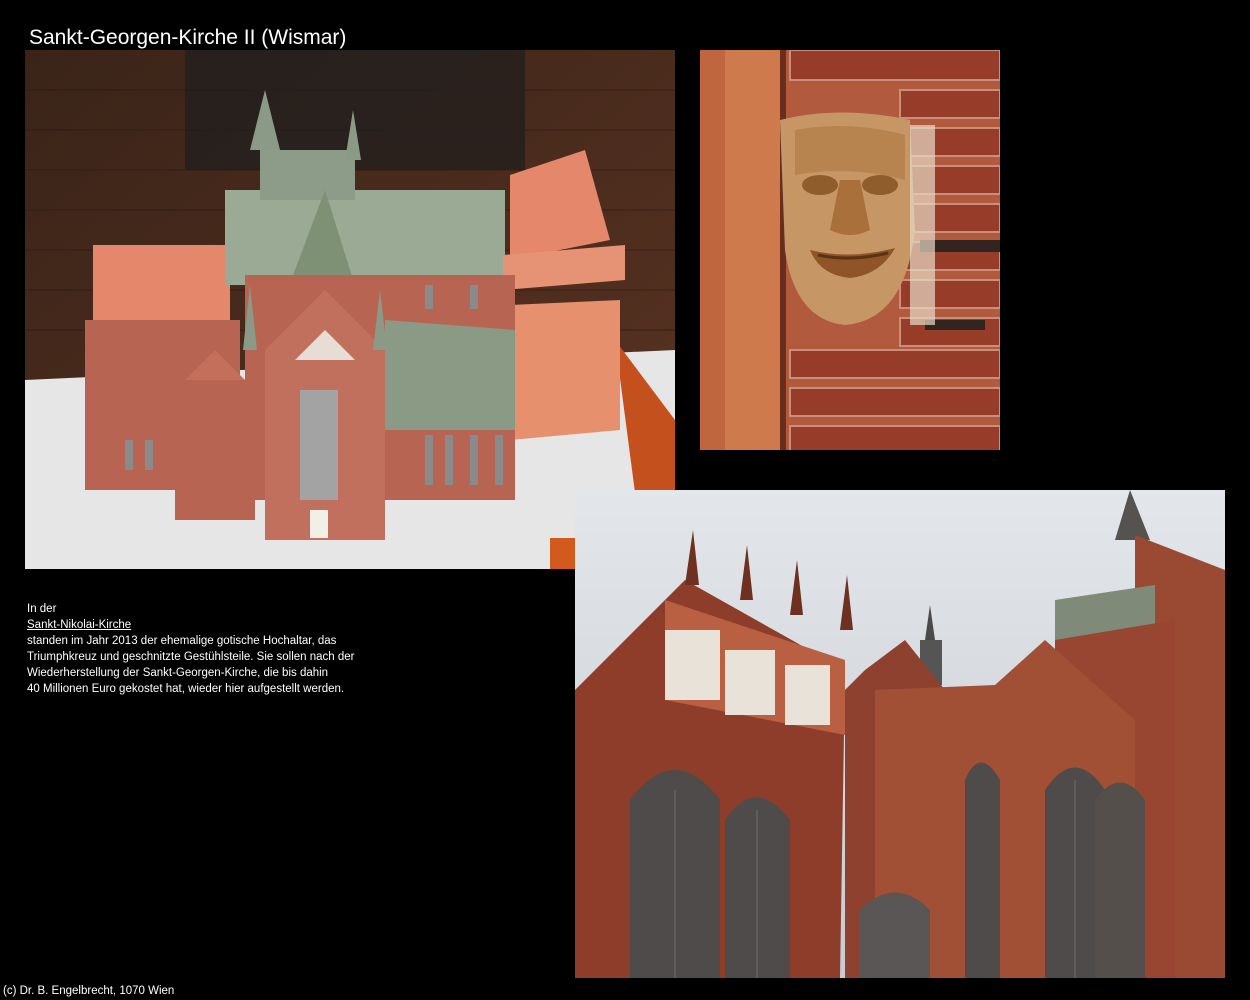  I want to click on stone-face-photo, so click(850, 250).